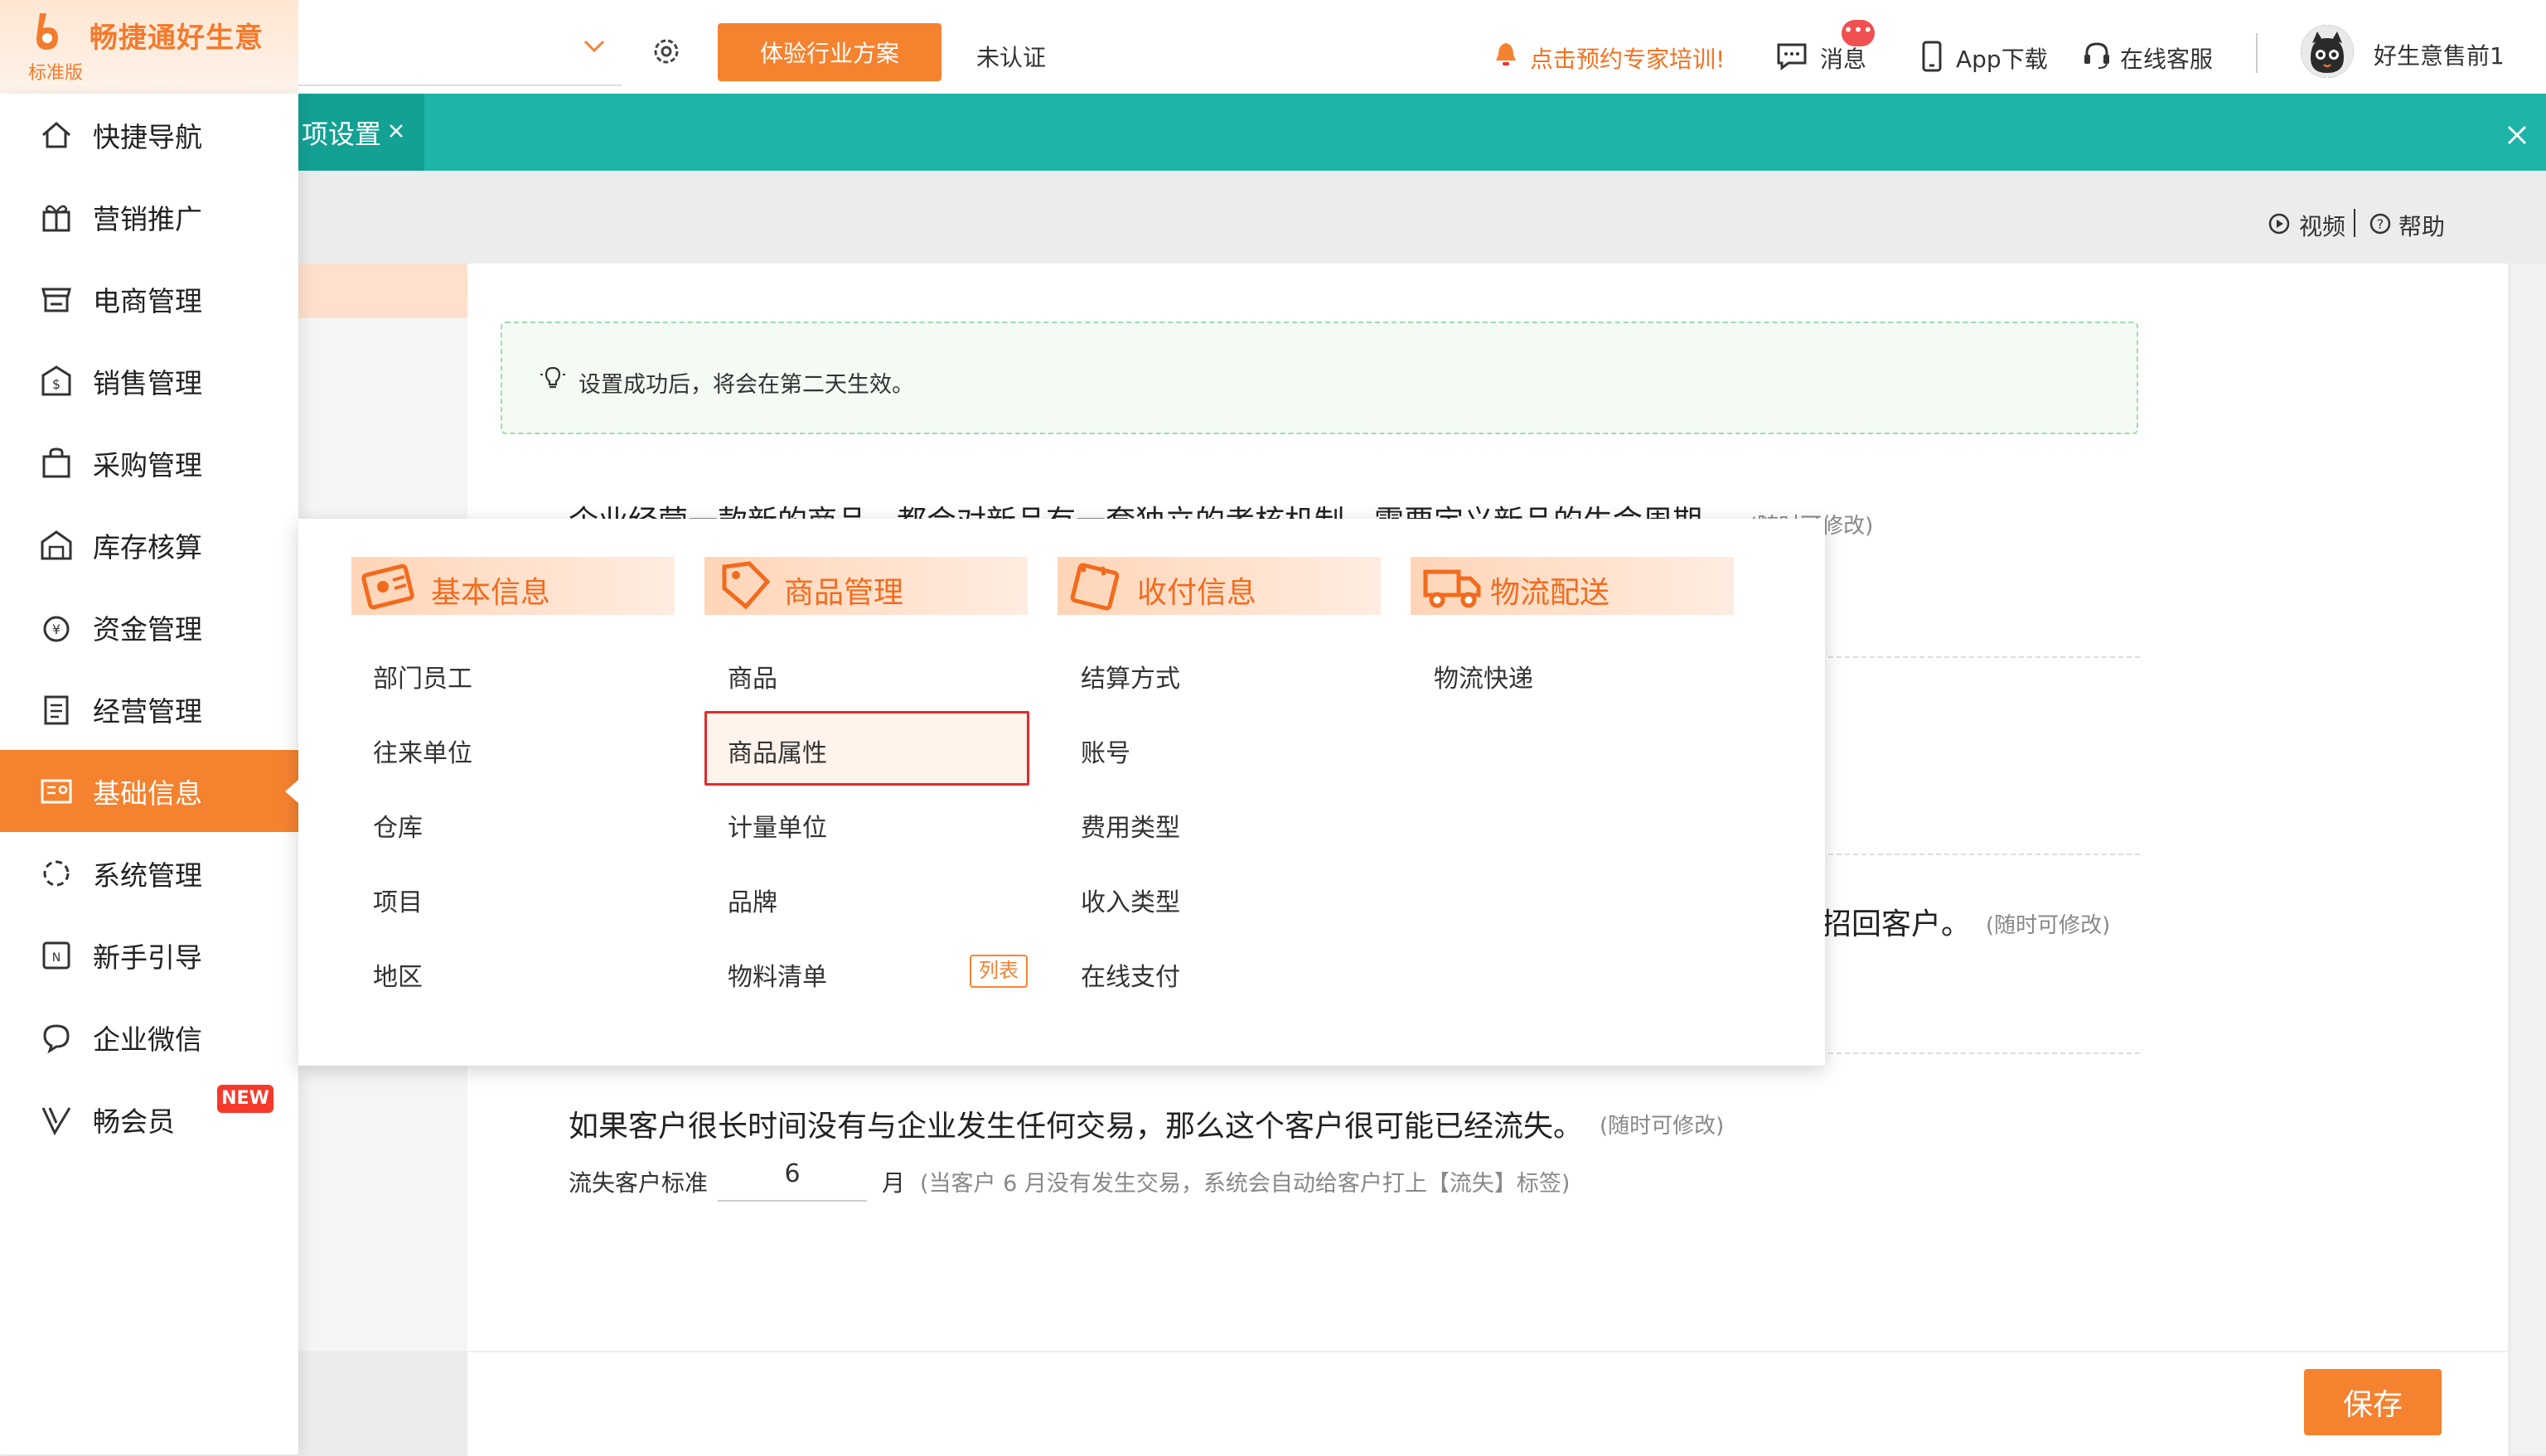 The height and width of the screenshot is (1456, 2546). What do you see at coordinates (793, 1175) in the screenshot?
I see `lost-customer-months-input: 6` at bounding box center [793, 1175].